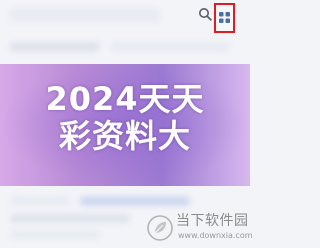 The height and width of the screenshot is (248, 320). I want to click on grid-icon, so click(224, 17).